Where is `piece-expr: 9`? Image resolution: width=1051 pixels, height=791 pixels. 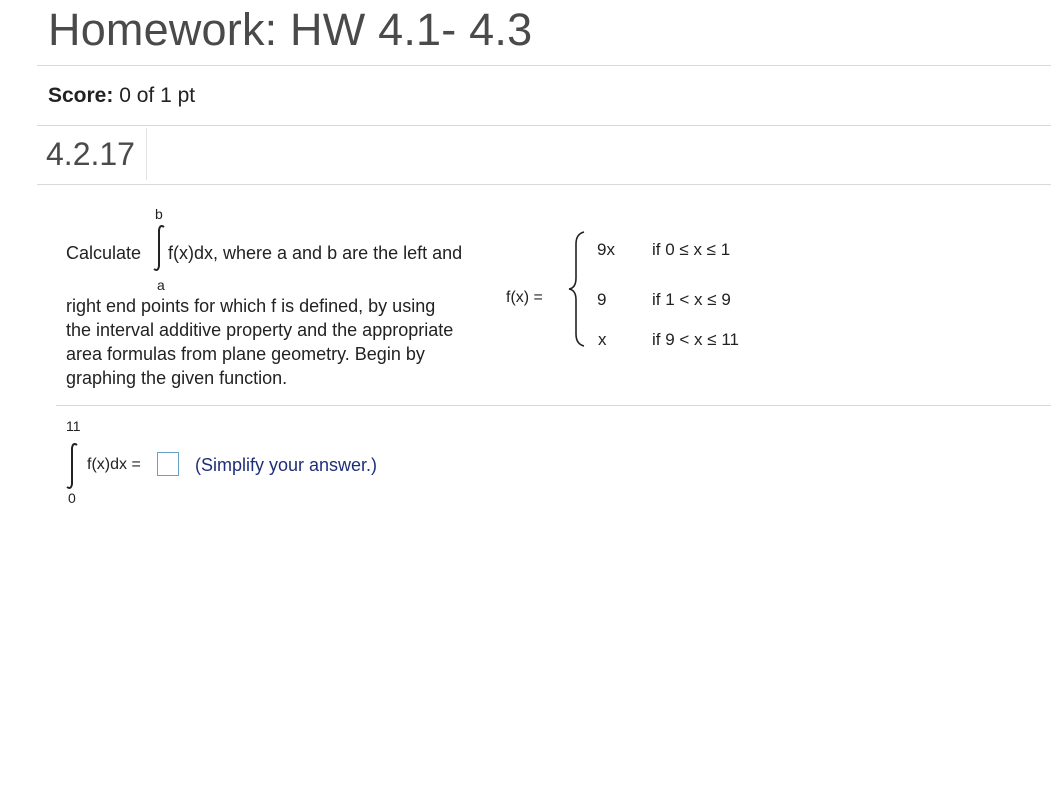 piece-expr: 9 is located at coordinates (602, 299).